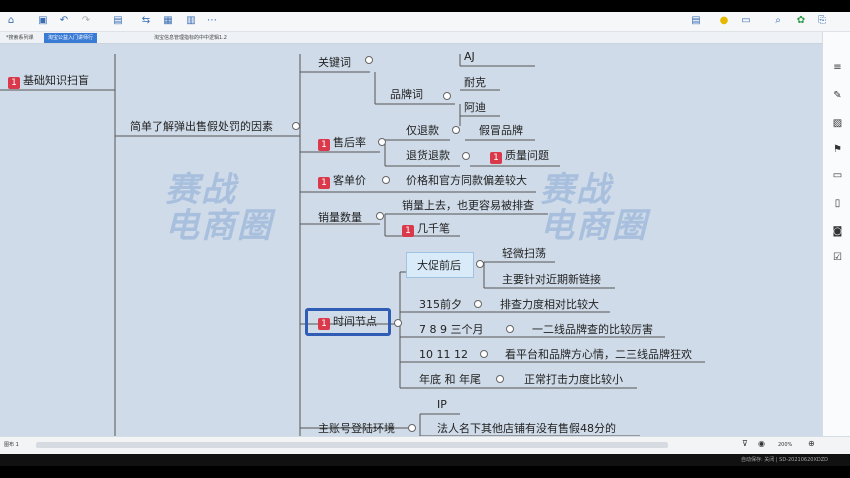 The width and height of the screenshot is (850, 478). What do you see at coordinates (422, 131) in the screenshot?
I see `node-refund-only: 仅退款` at bounding box center [422, 131].